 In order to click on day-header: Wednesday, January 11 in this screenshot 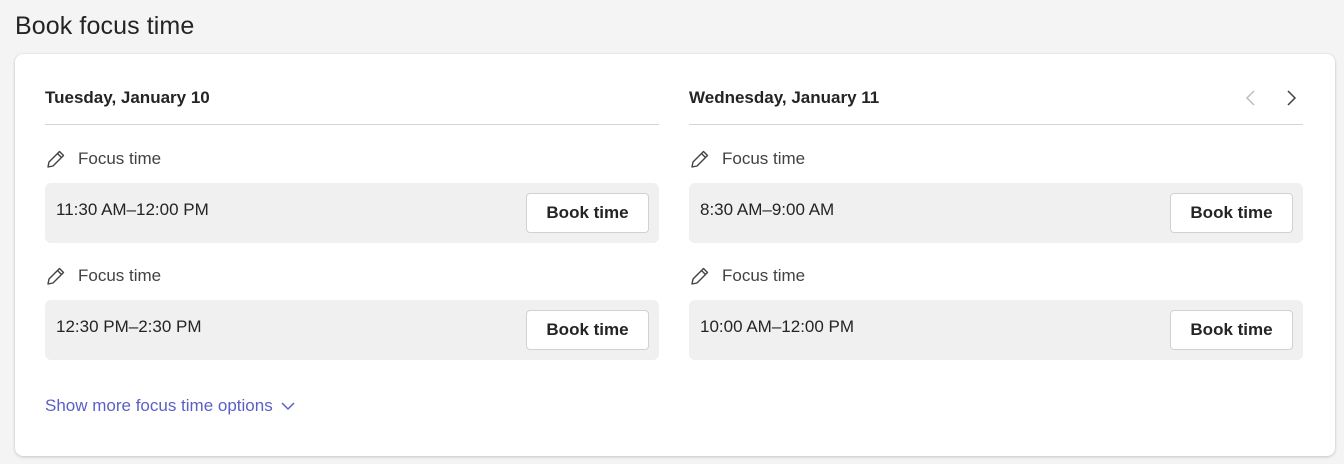, I will do `click(996, 89)`.